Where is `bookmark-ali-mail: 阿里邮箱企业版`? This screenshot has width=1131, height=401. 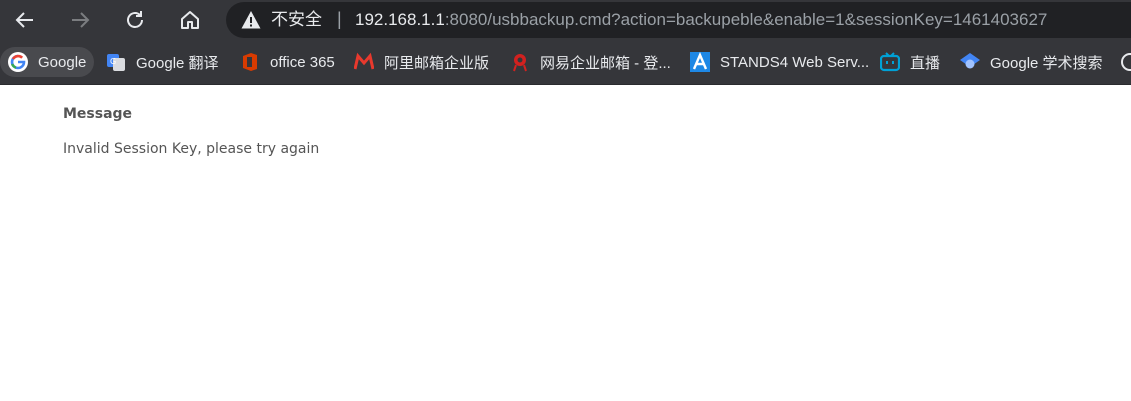
bookmark-ali-mail: 阿里邮箱企业版 is located at coordinates (421, 62).